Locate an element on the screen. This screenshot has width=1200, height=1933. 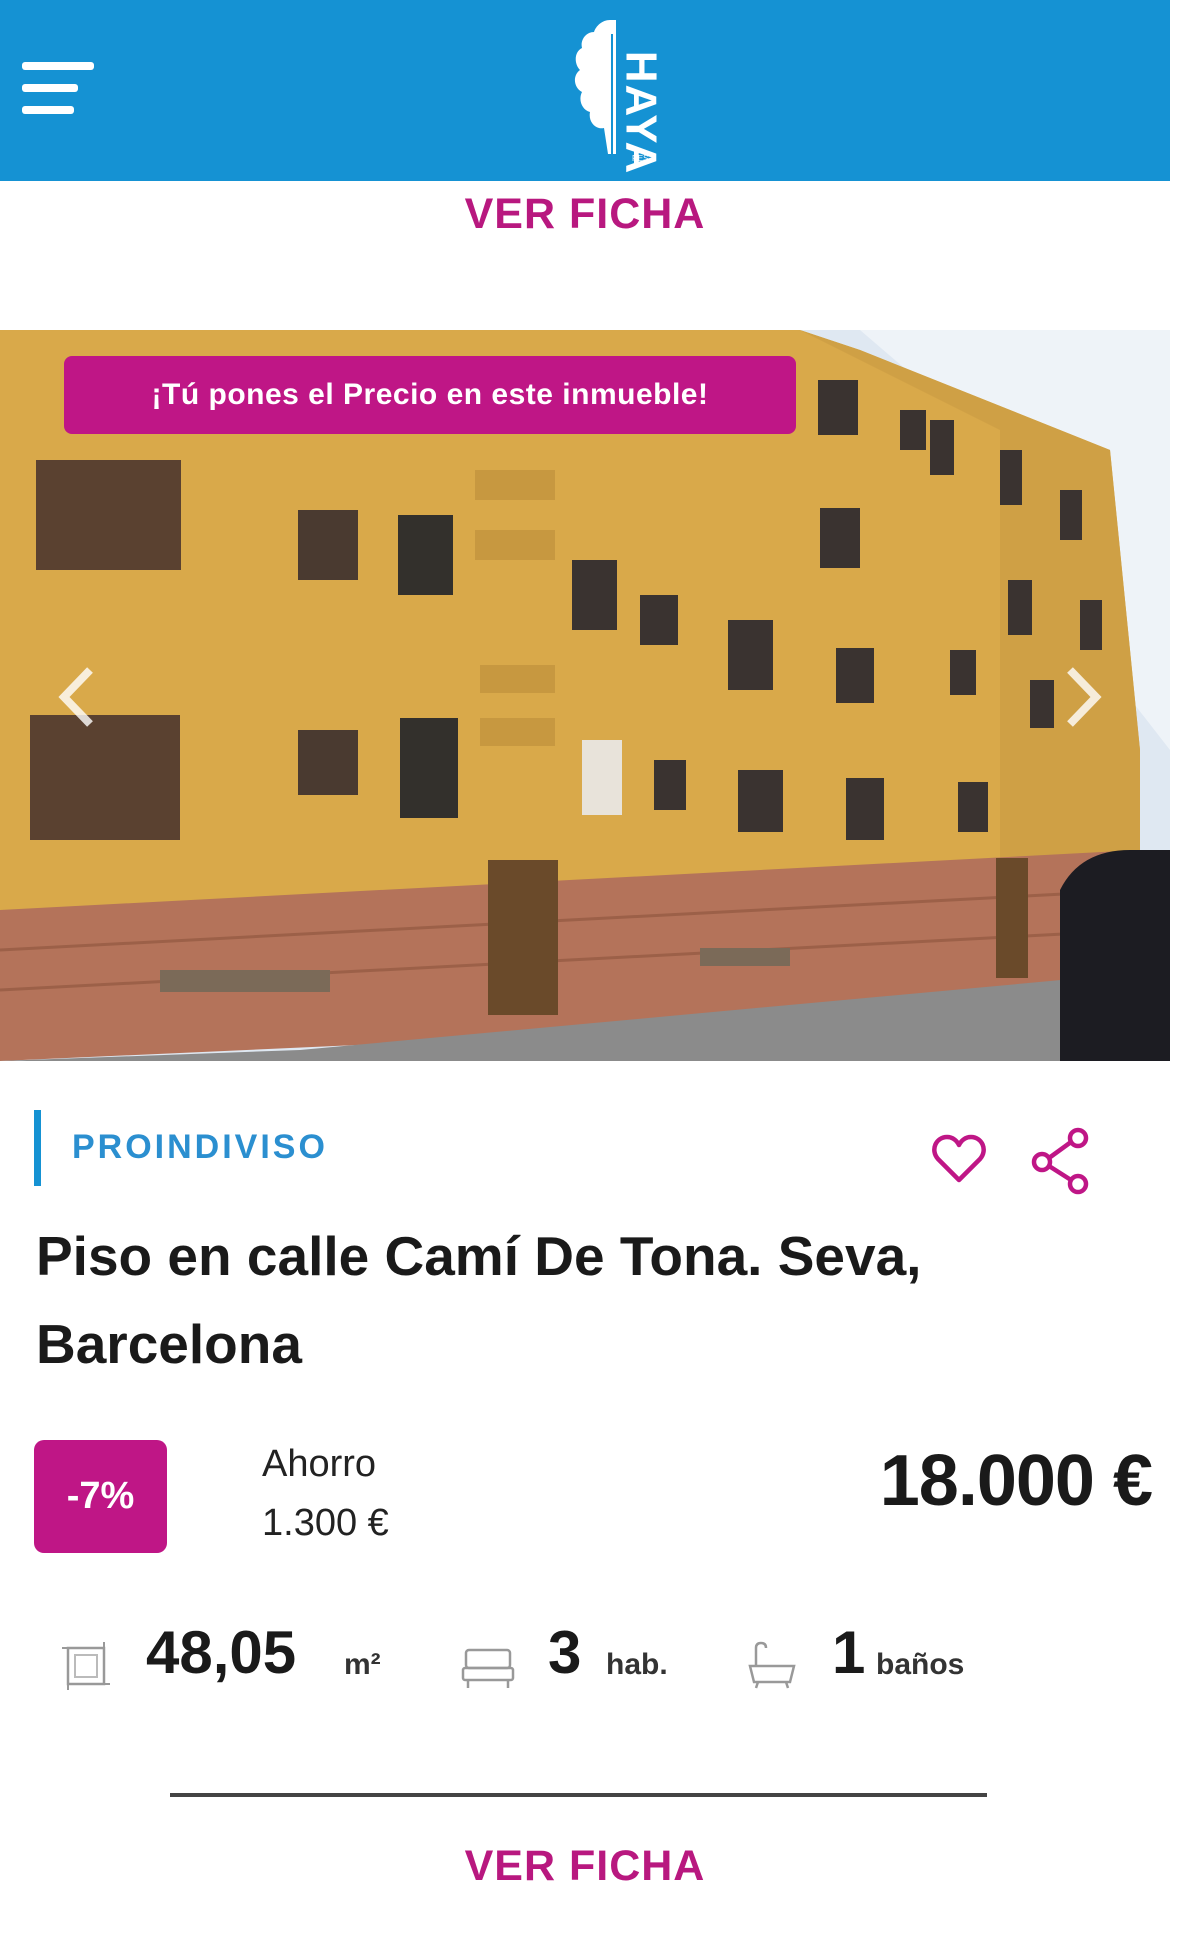
bed-icon is located at coordinates (488, 1668).